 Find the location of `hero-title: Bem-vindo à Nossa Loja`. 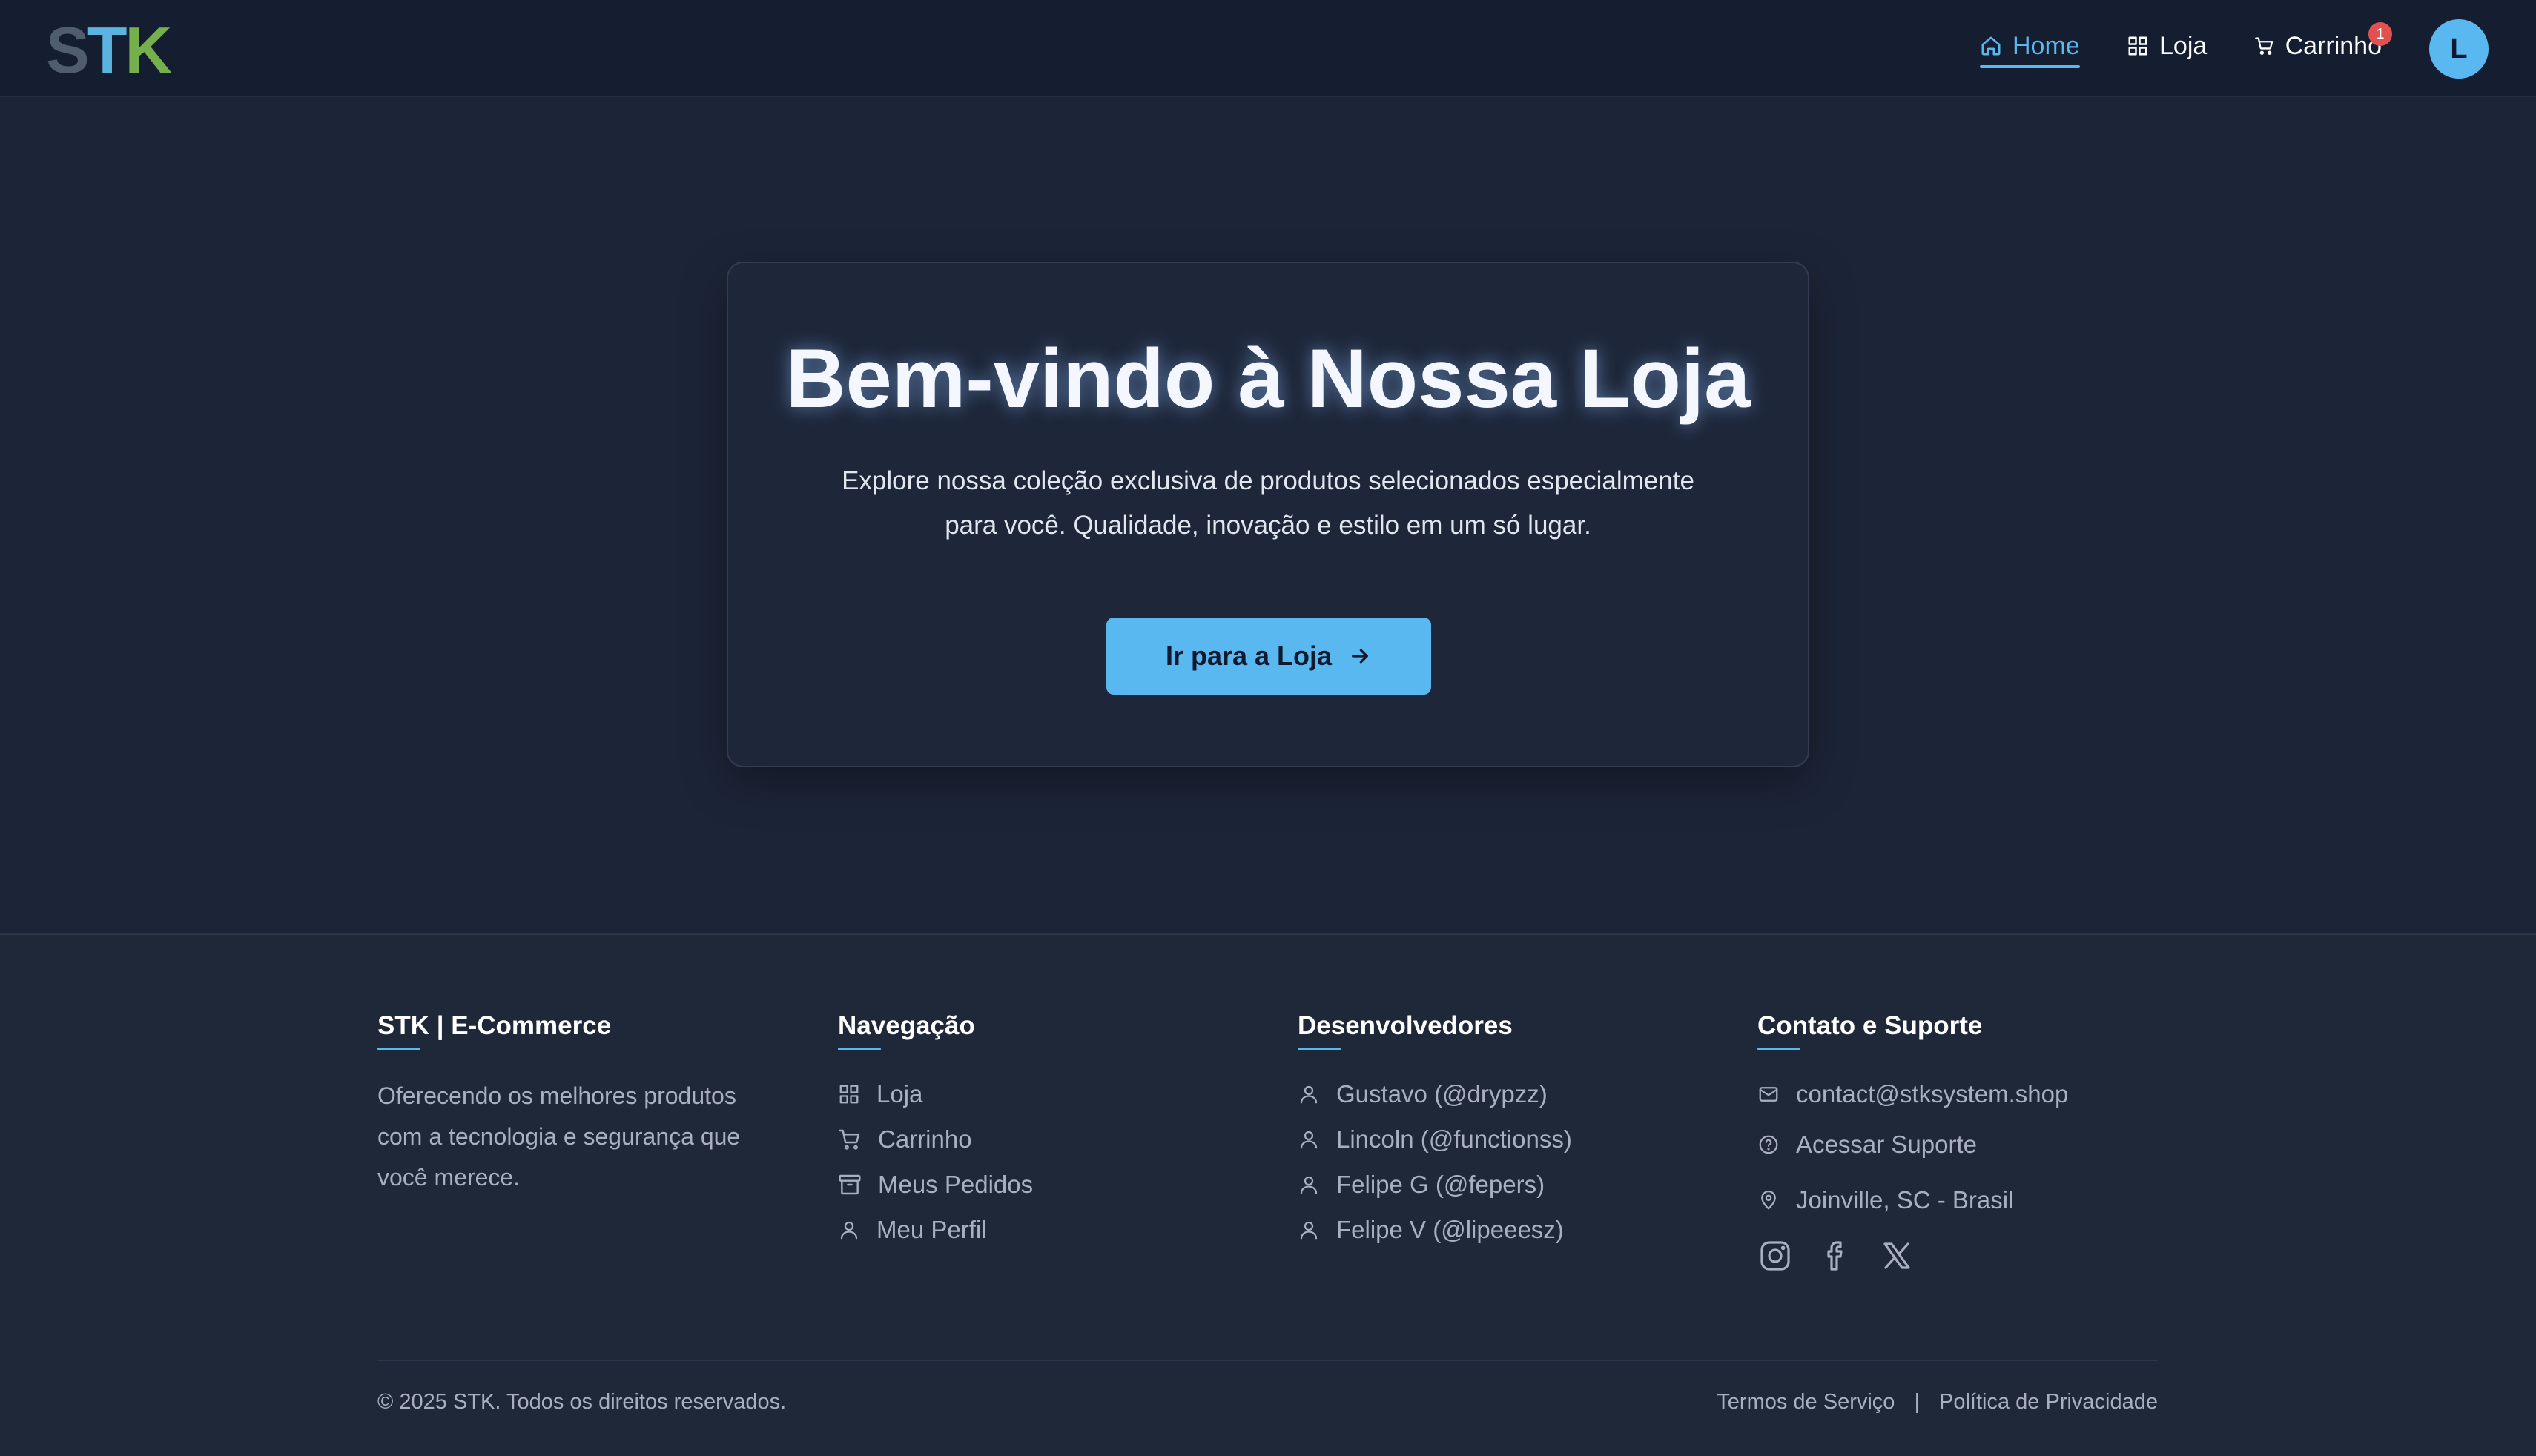

hero-title: Bem-vindo à Nossa Loja is located at coordinates (1268, 379).